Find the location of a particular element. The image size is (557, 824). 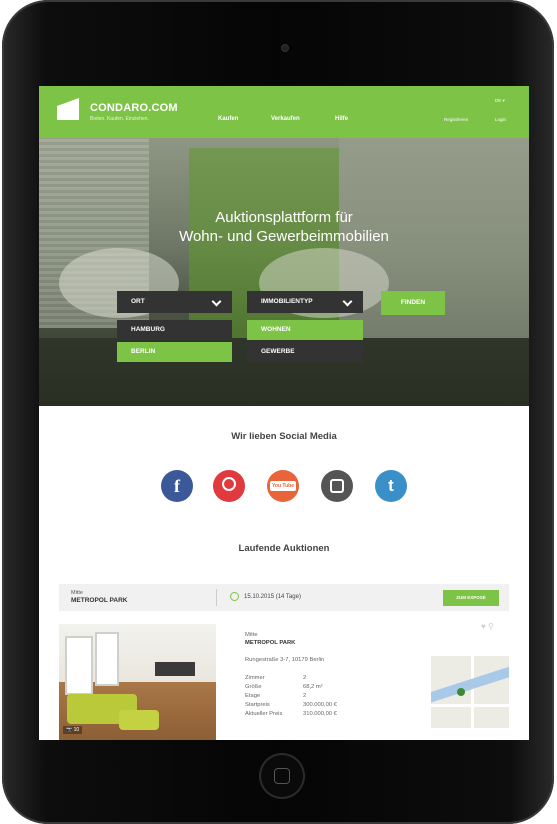

location-option-berlin: BERLIN is located at coordinates (174, 352).